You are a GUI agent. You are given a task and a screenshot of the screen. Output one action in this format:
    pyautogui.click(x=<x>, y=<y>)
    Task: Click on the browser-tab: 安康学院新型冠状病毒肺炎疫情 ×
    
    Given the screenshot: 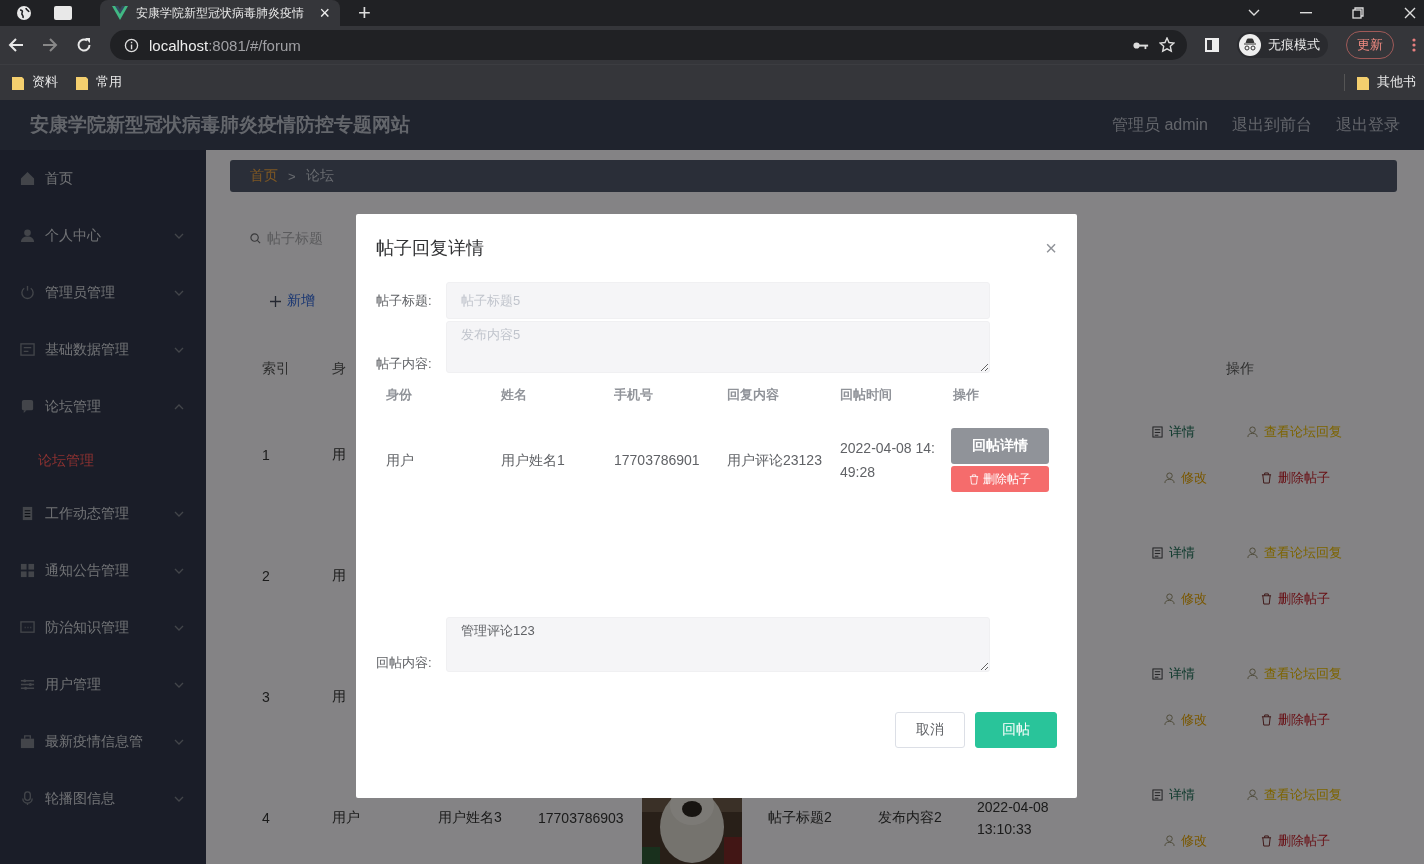 What is the action you would take?
    pyautogui.click(x=220, y=13)
    